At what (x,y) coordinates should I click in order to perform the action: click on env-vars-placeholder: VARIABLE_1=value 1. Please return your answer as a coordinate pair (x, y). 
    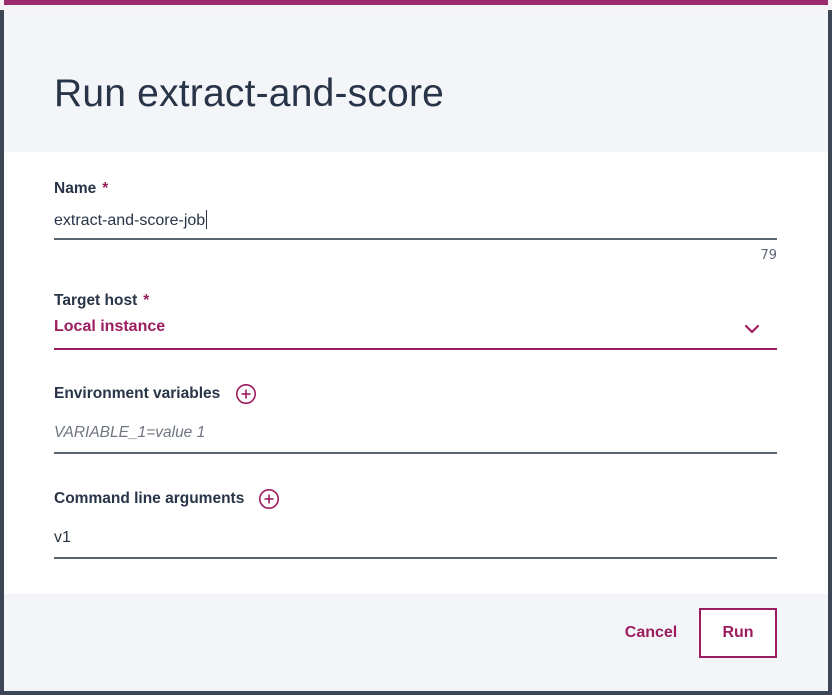
    Looking at the image, I should click on (130, 432).